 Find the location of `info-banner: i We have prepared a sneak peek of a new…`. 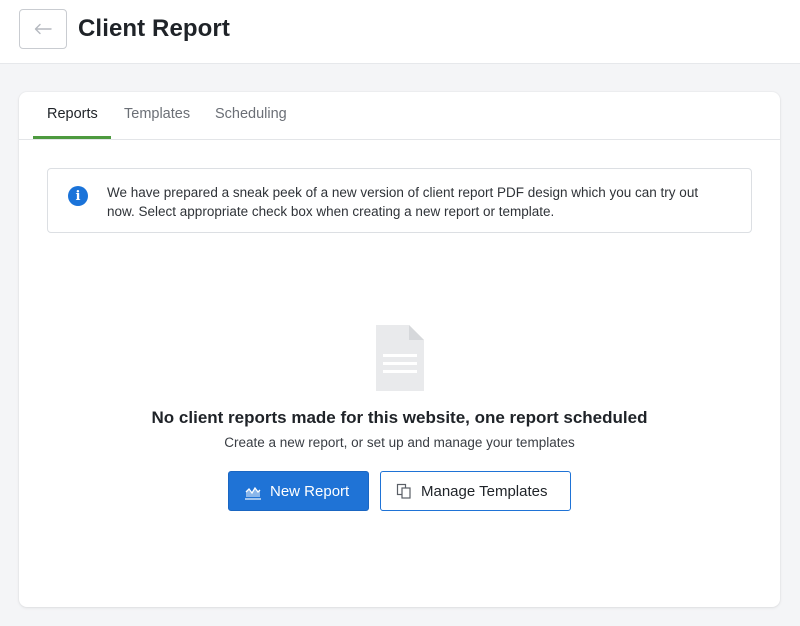

info-banner: i We have prepared a sneak peek of a new… is located at coordinates (399, 200).